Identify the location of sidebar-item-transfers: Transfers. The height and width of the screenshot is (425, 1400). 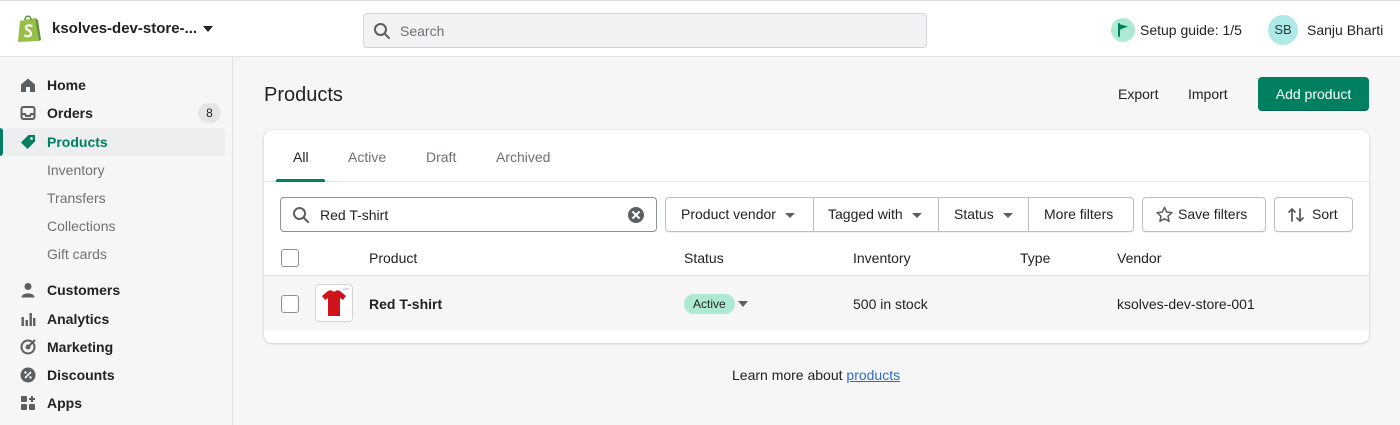
(116, 198).